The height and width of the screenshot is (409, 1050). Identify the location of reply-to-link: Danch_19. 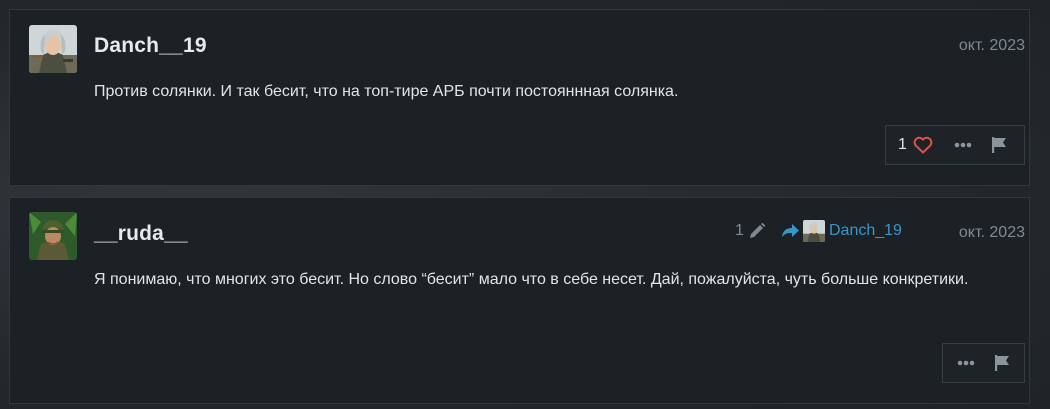
(841, 231).